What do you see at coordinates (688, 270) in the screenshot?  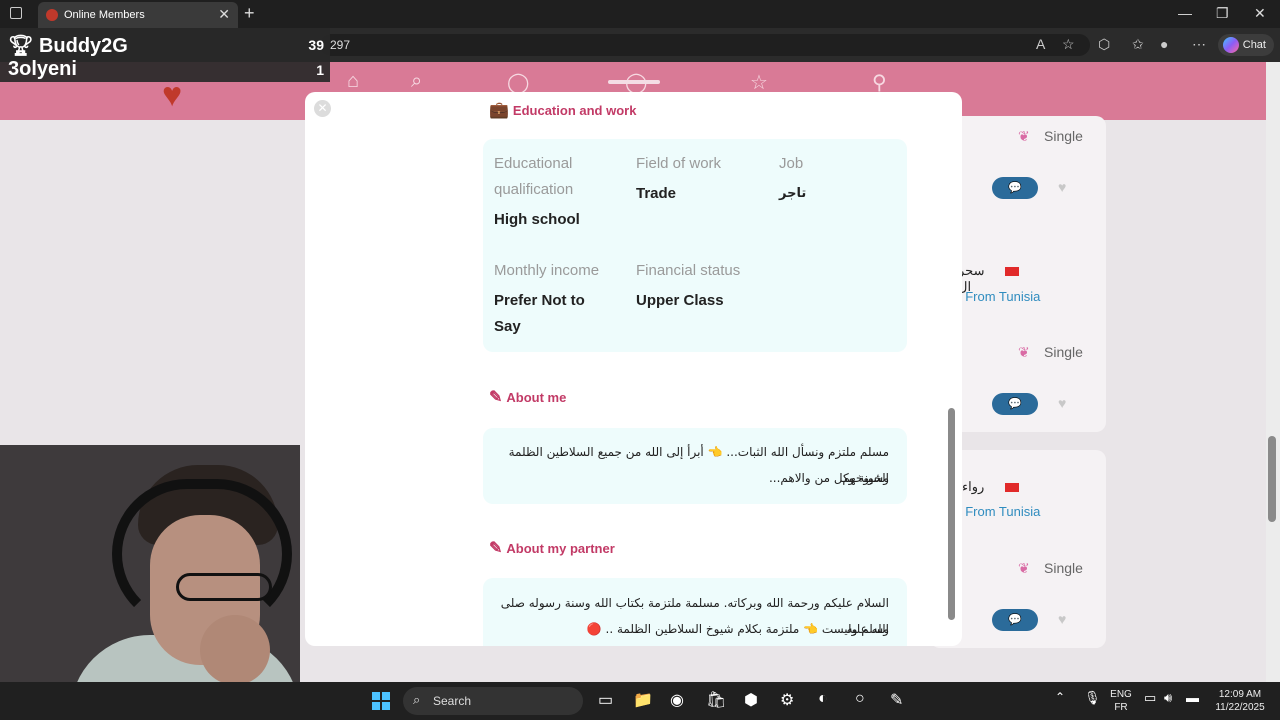 I see `financial-status-label: Financial status` at bounding box center [688, 270].